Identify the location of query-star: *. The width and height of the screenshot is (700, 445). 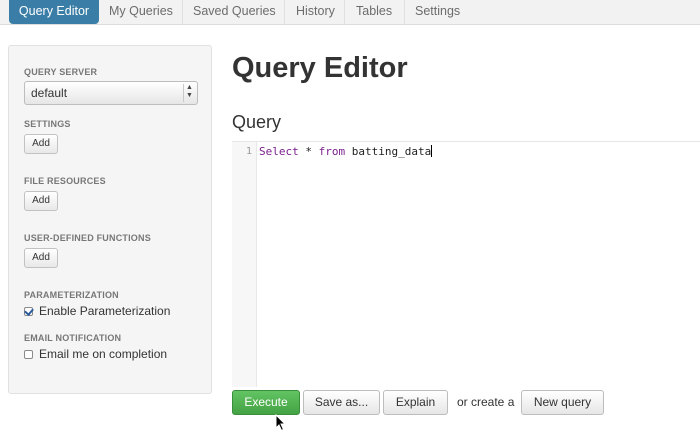
(308, 151).